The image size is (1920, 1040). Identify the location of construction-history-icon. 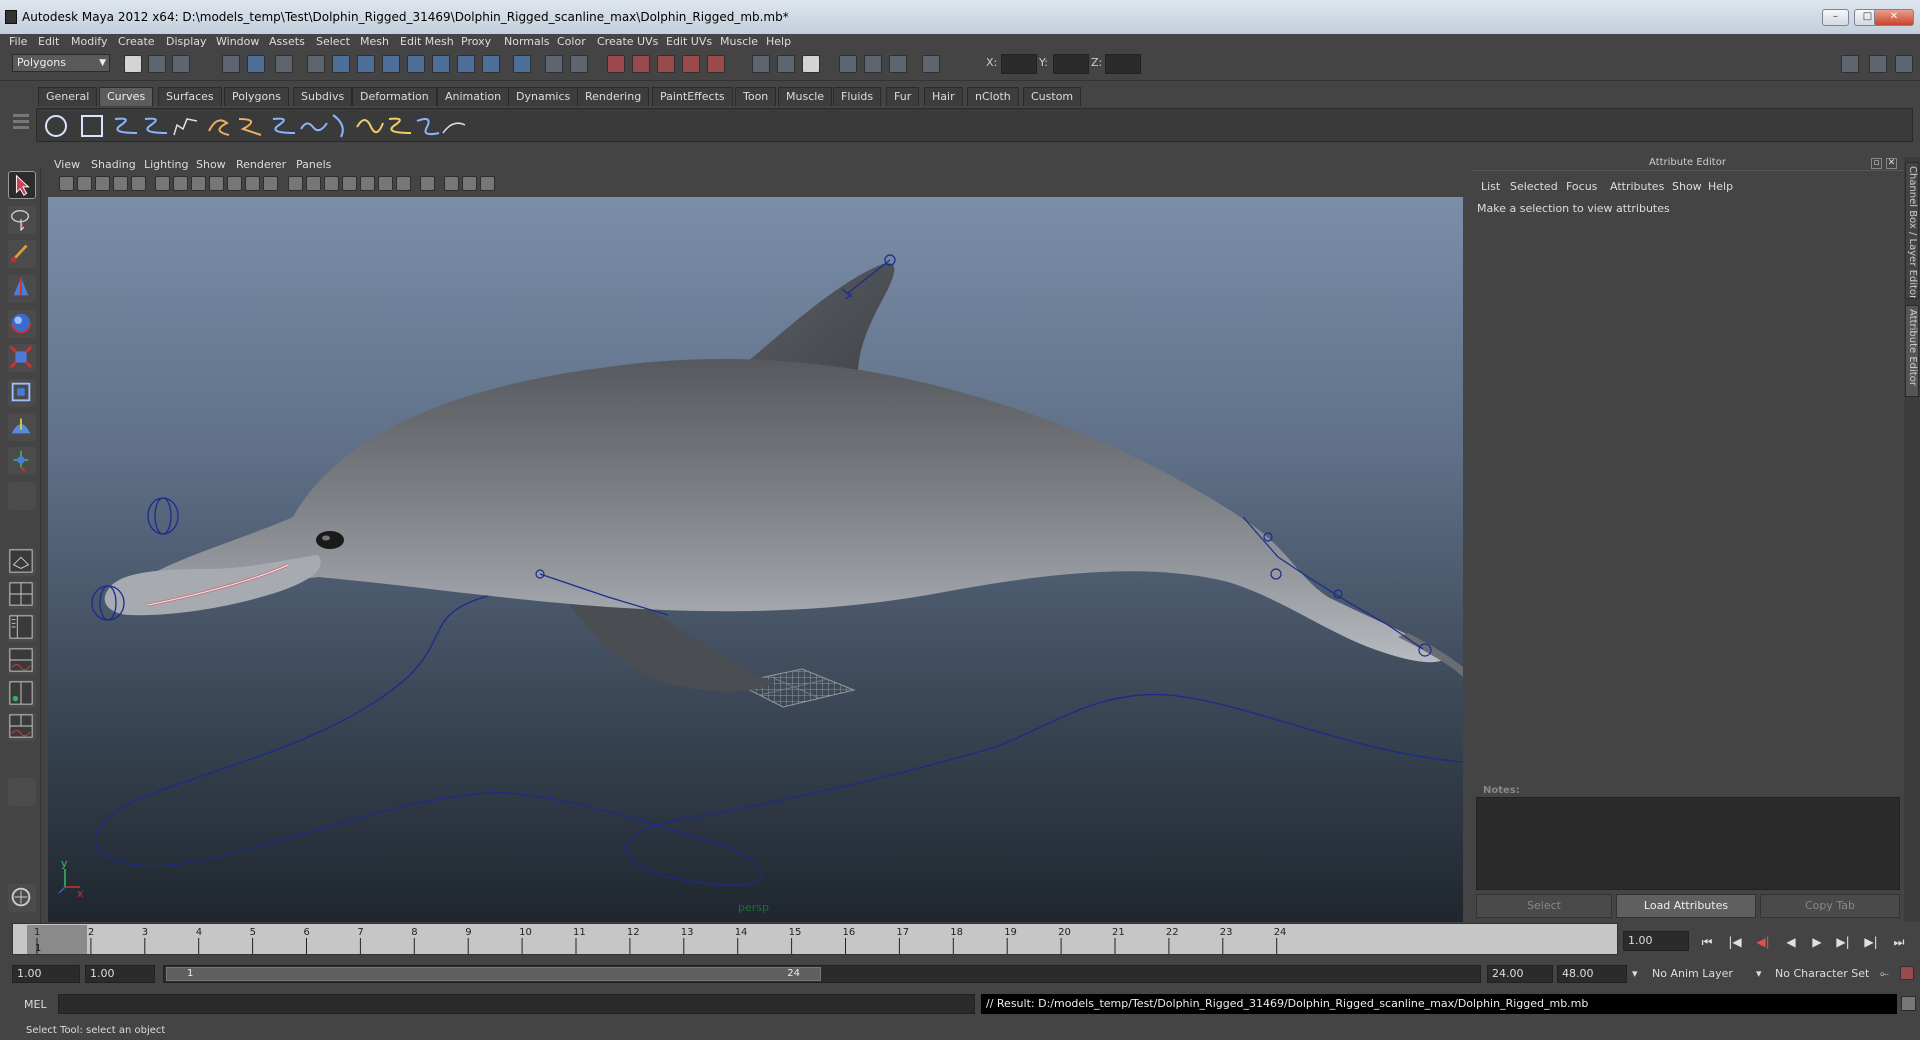
(786, 64).